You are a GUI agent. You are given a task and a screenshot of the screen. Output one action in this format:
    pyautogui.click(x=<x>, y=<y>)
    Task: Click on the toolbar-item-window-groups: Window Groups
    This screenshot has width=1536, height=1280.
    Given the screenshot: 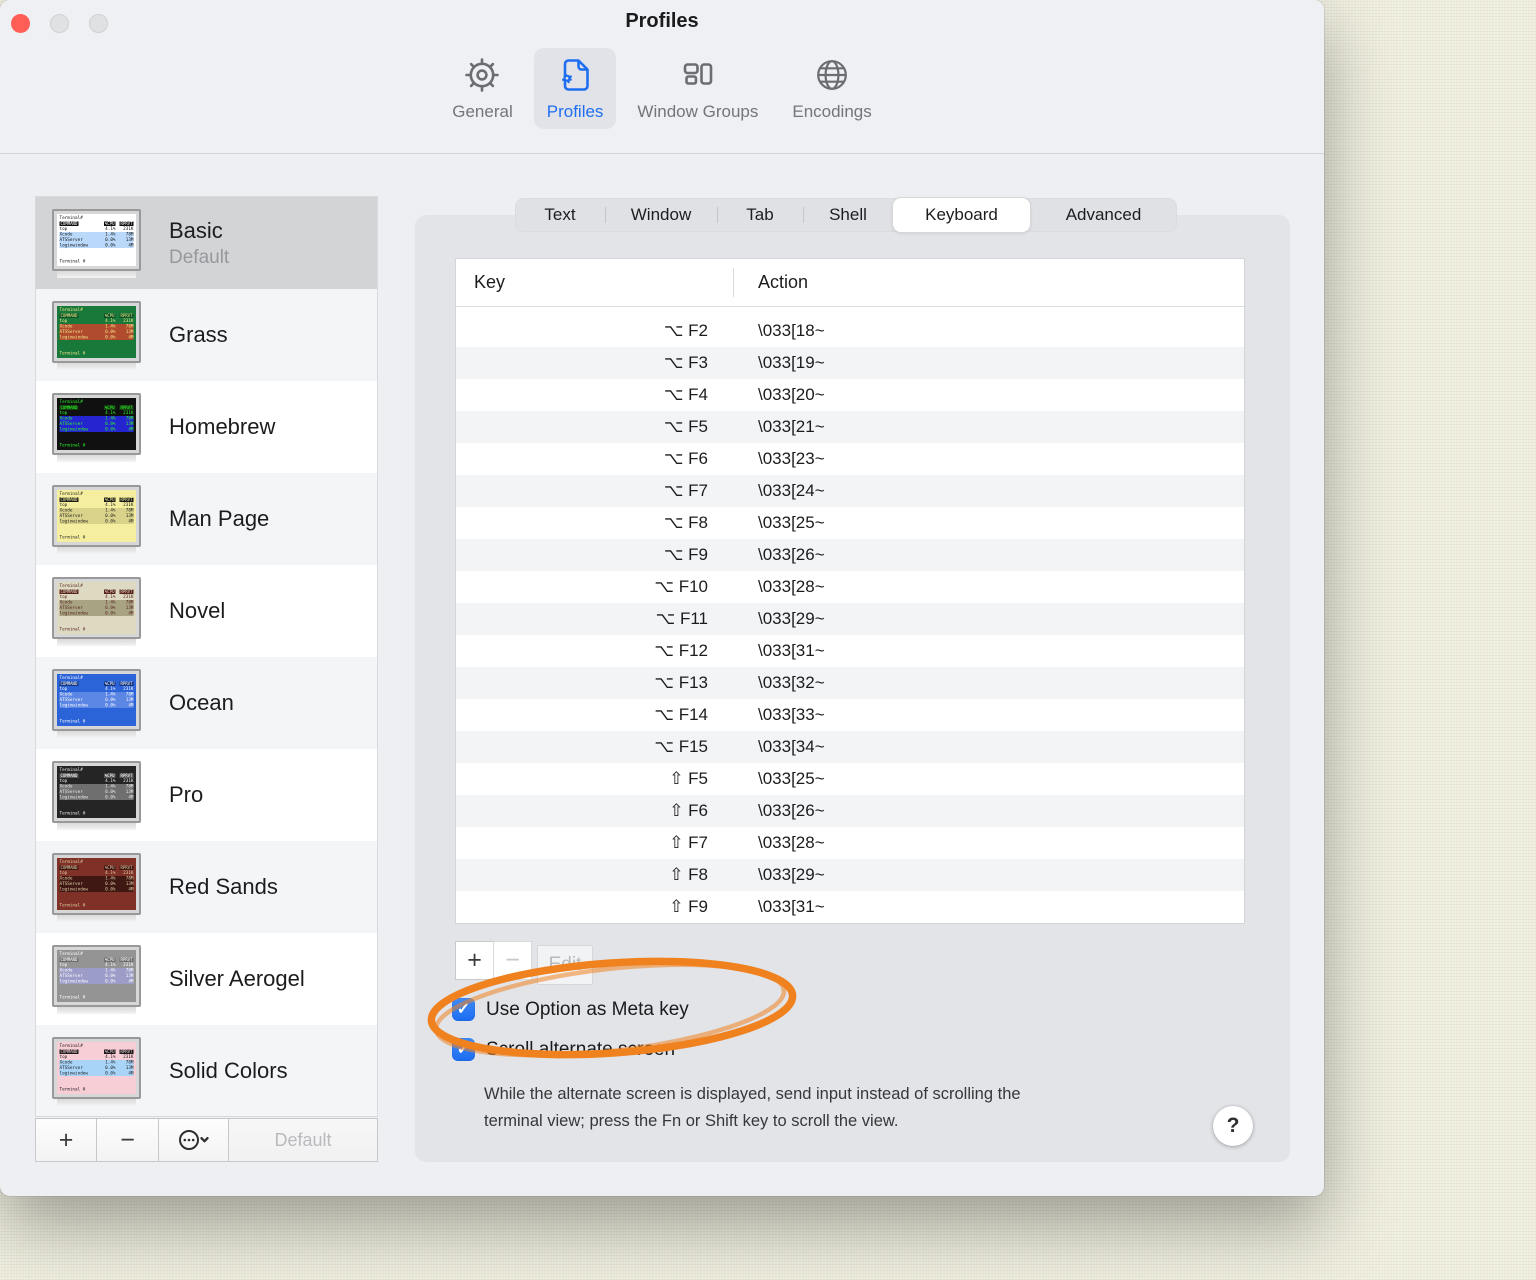 What is the action you would take?
    pyautogui.click(x=697, y=88)
    